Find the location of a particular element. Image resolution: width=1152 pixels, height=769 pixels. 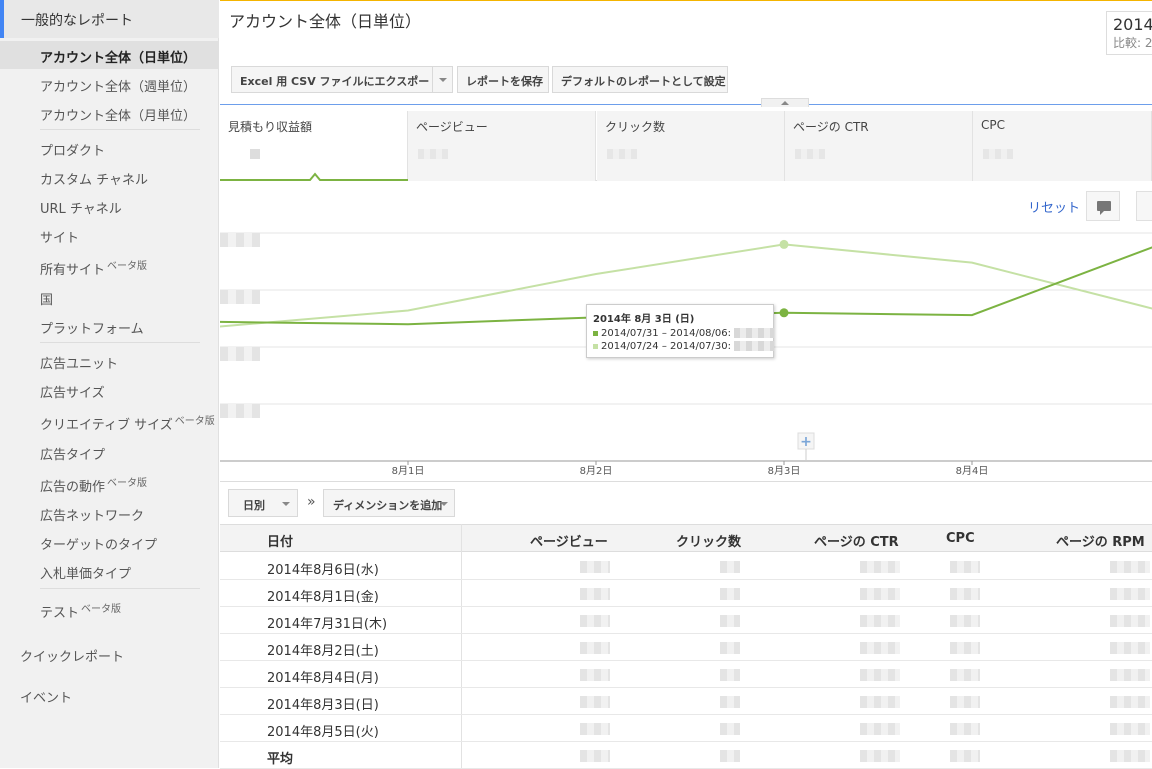

add-annotation-marker: + is located at coordinates (806, 446).